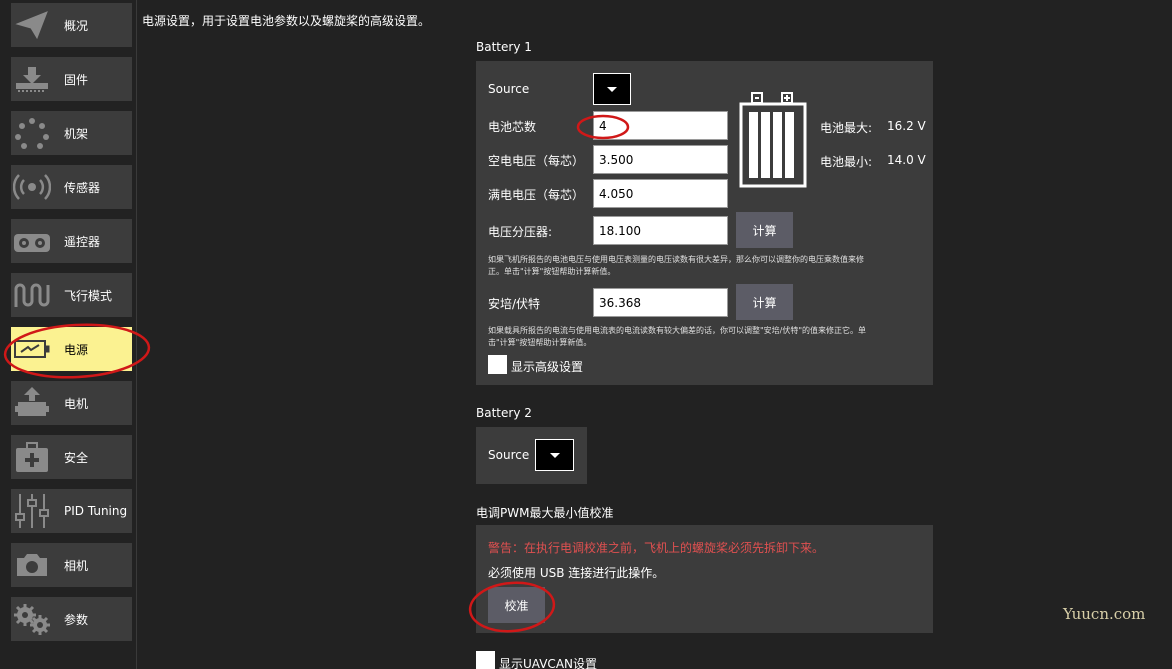  I want to click on motor-icon, so click(32, 403).